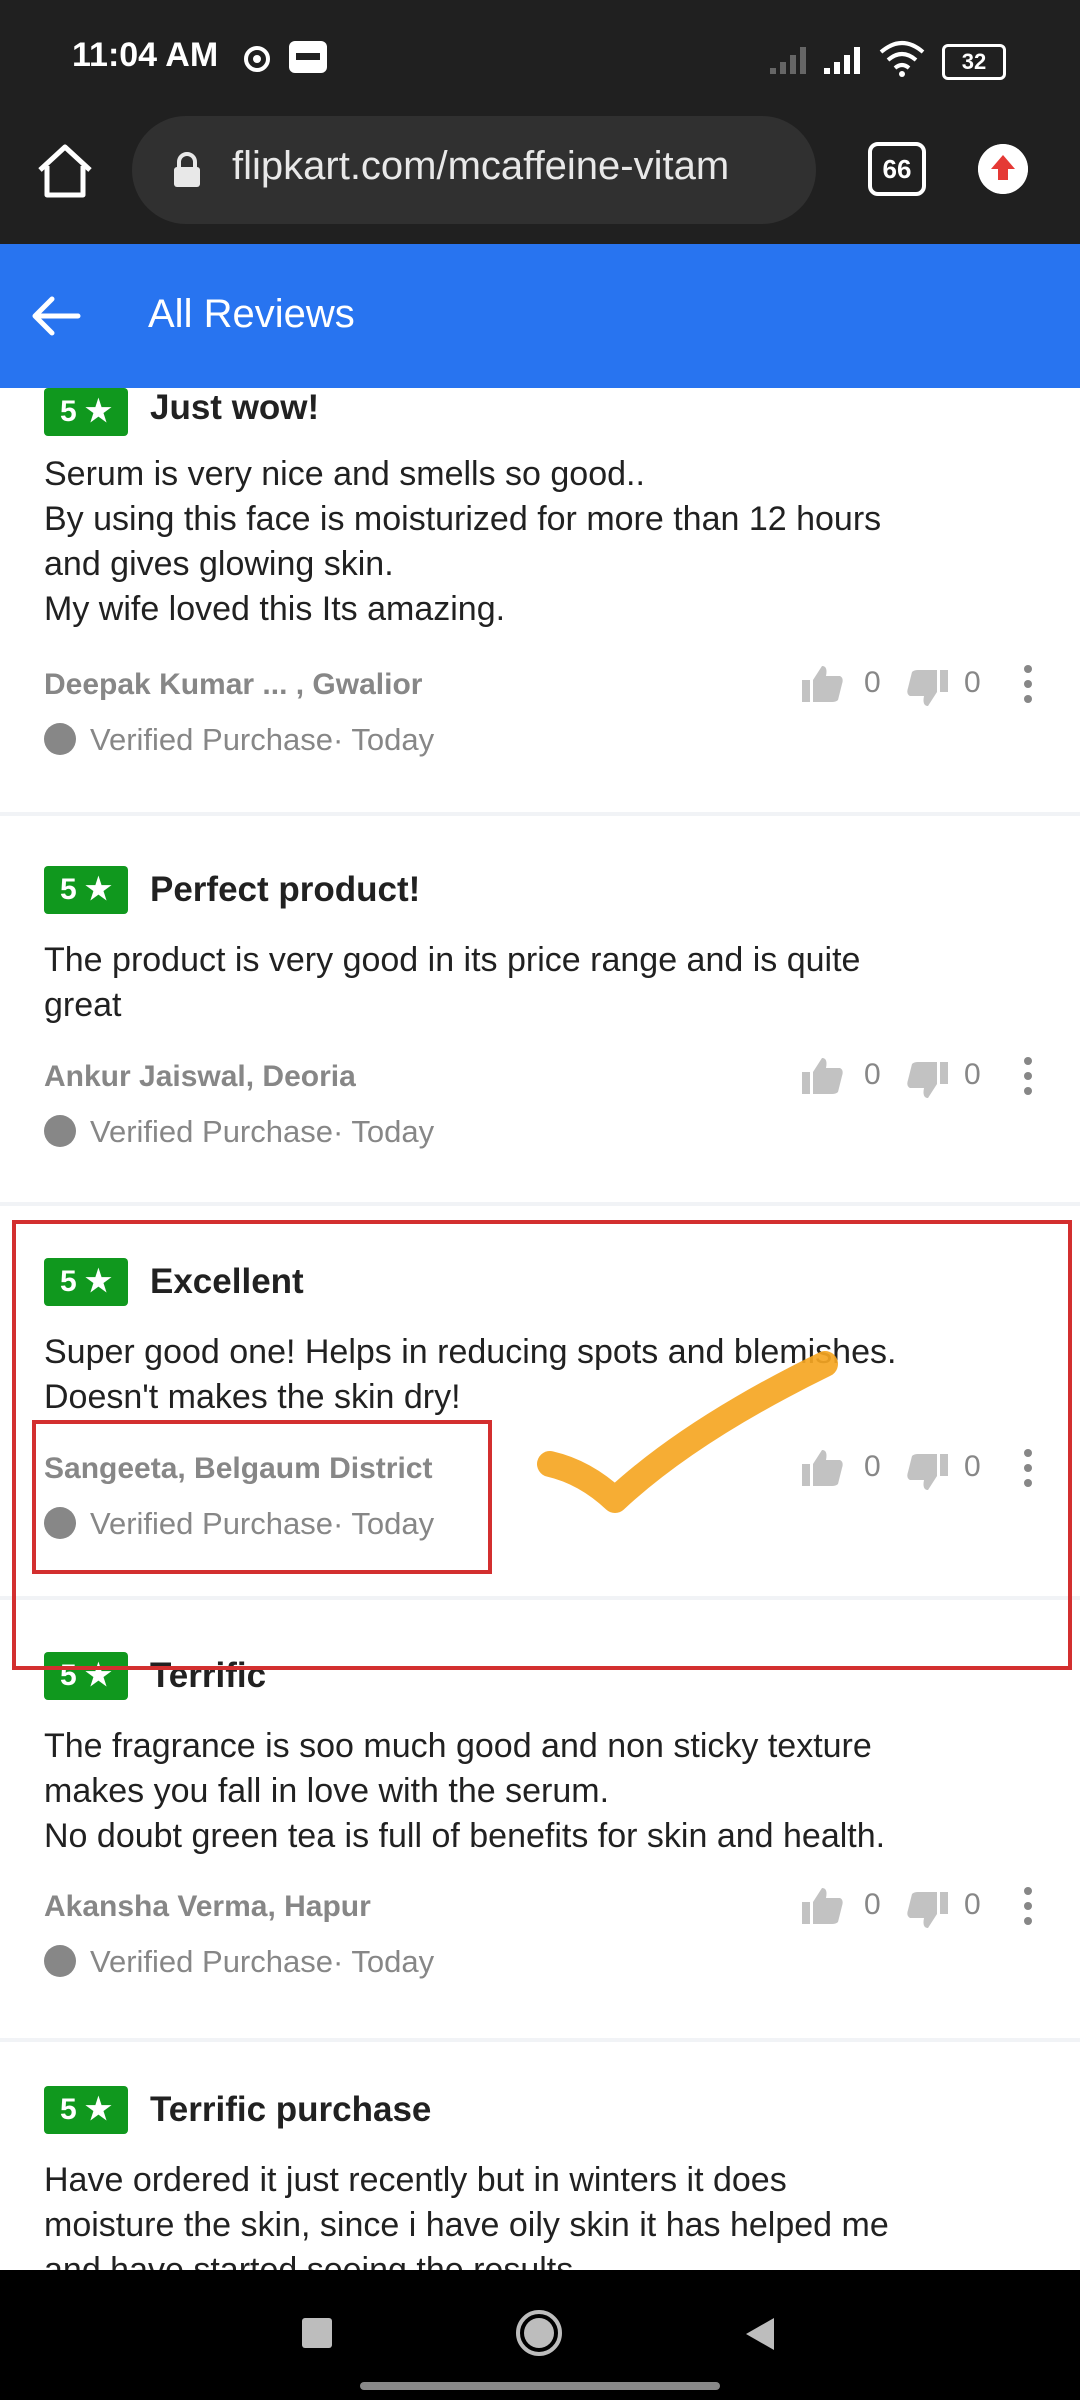 The width and height of the screenshot is (1080, 2400). Describe the element at coordinates (262, 1497) in the screenshot. I see `annotation-author-box` at that location.